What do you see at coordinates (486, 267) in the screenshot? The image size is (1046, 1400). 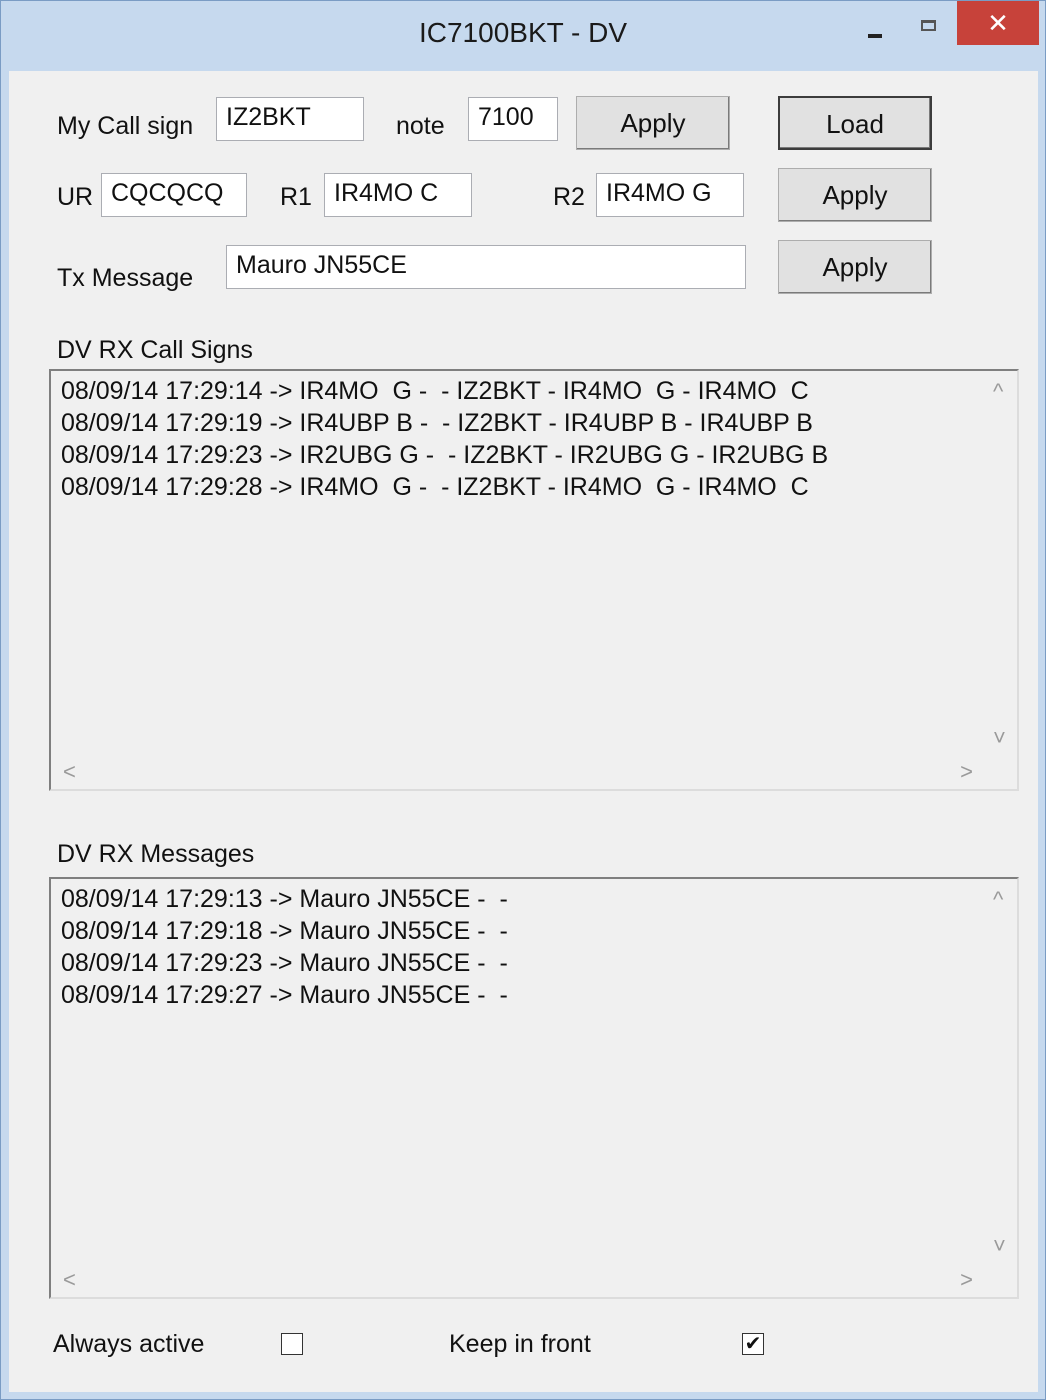 I see `tx-message-field: Mauro JN55CE` at bounding box center [486, 267].